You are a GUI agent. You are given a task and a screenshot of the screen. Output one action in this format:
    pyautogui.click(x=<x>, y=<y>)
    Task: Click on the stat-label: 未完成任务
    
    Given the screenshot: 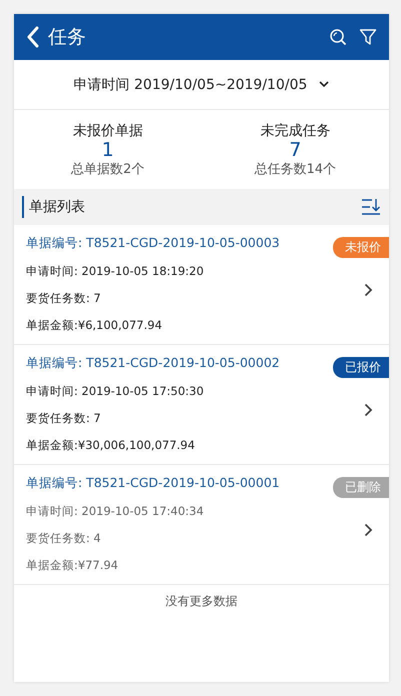 What is the action you would take?
    pyautogui.click(x=295, y=131)
    